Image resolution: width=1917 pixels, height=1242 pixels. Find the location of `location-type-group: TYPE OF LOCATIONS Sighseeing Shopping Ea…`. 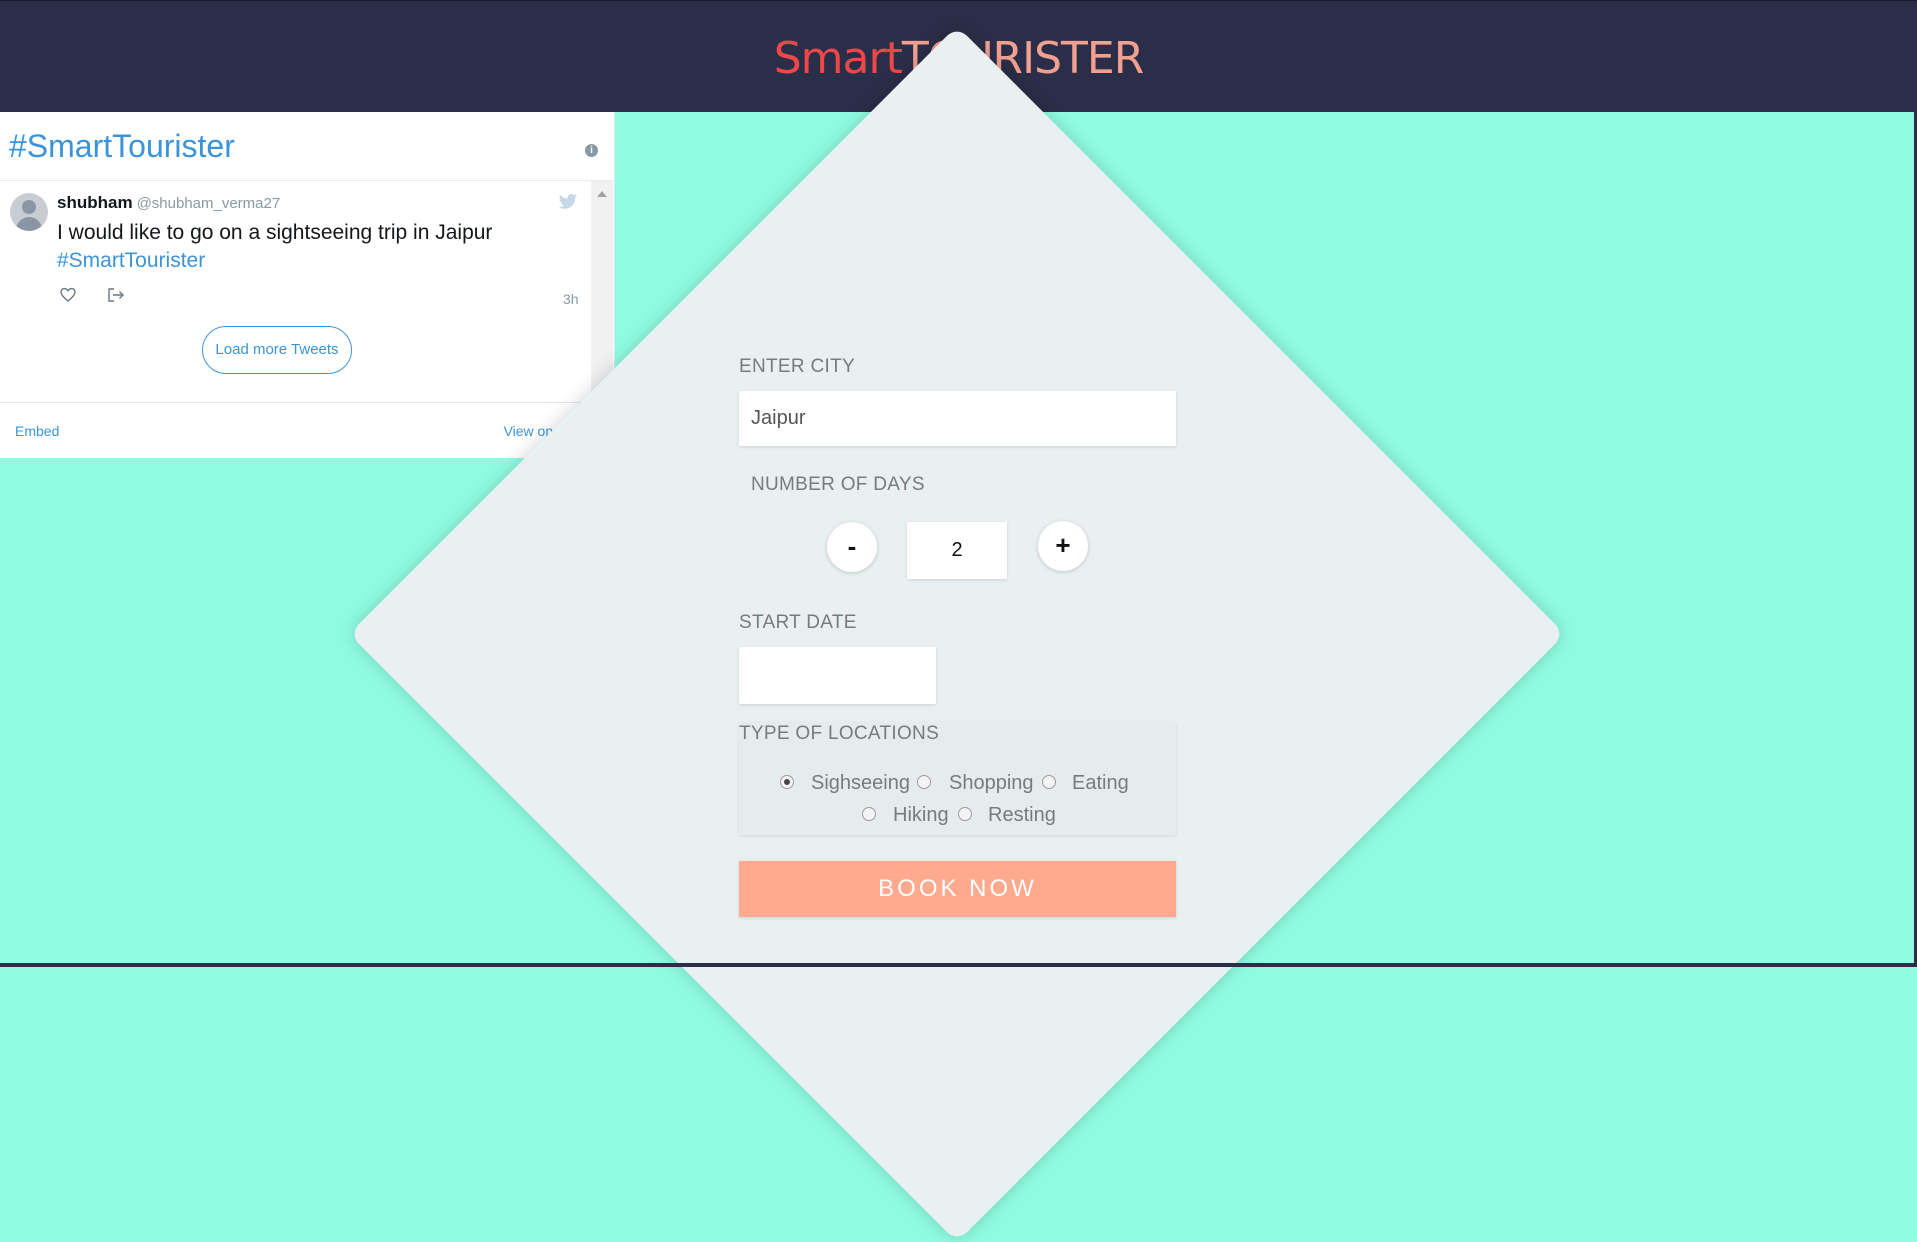

location-type-group: TYPE OF LOCATIONS Sighseeing Shopping Ea… is located at coordinates (957, 778).